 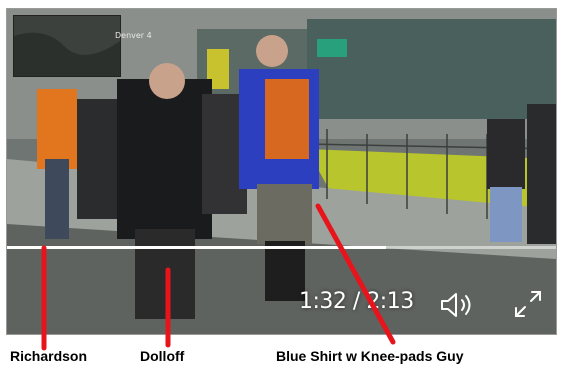 I want to click on pip-label: Denver 4, so click(x=133, y=35).